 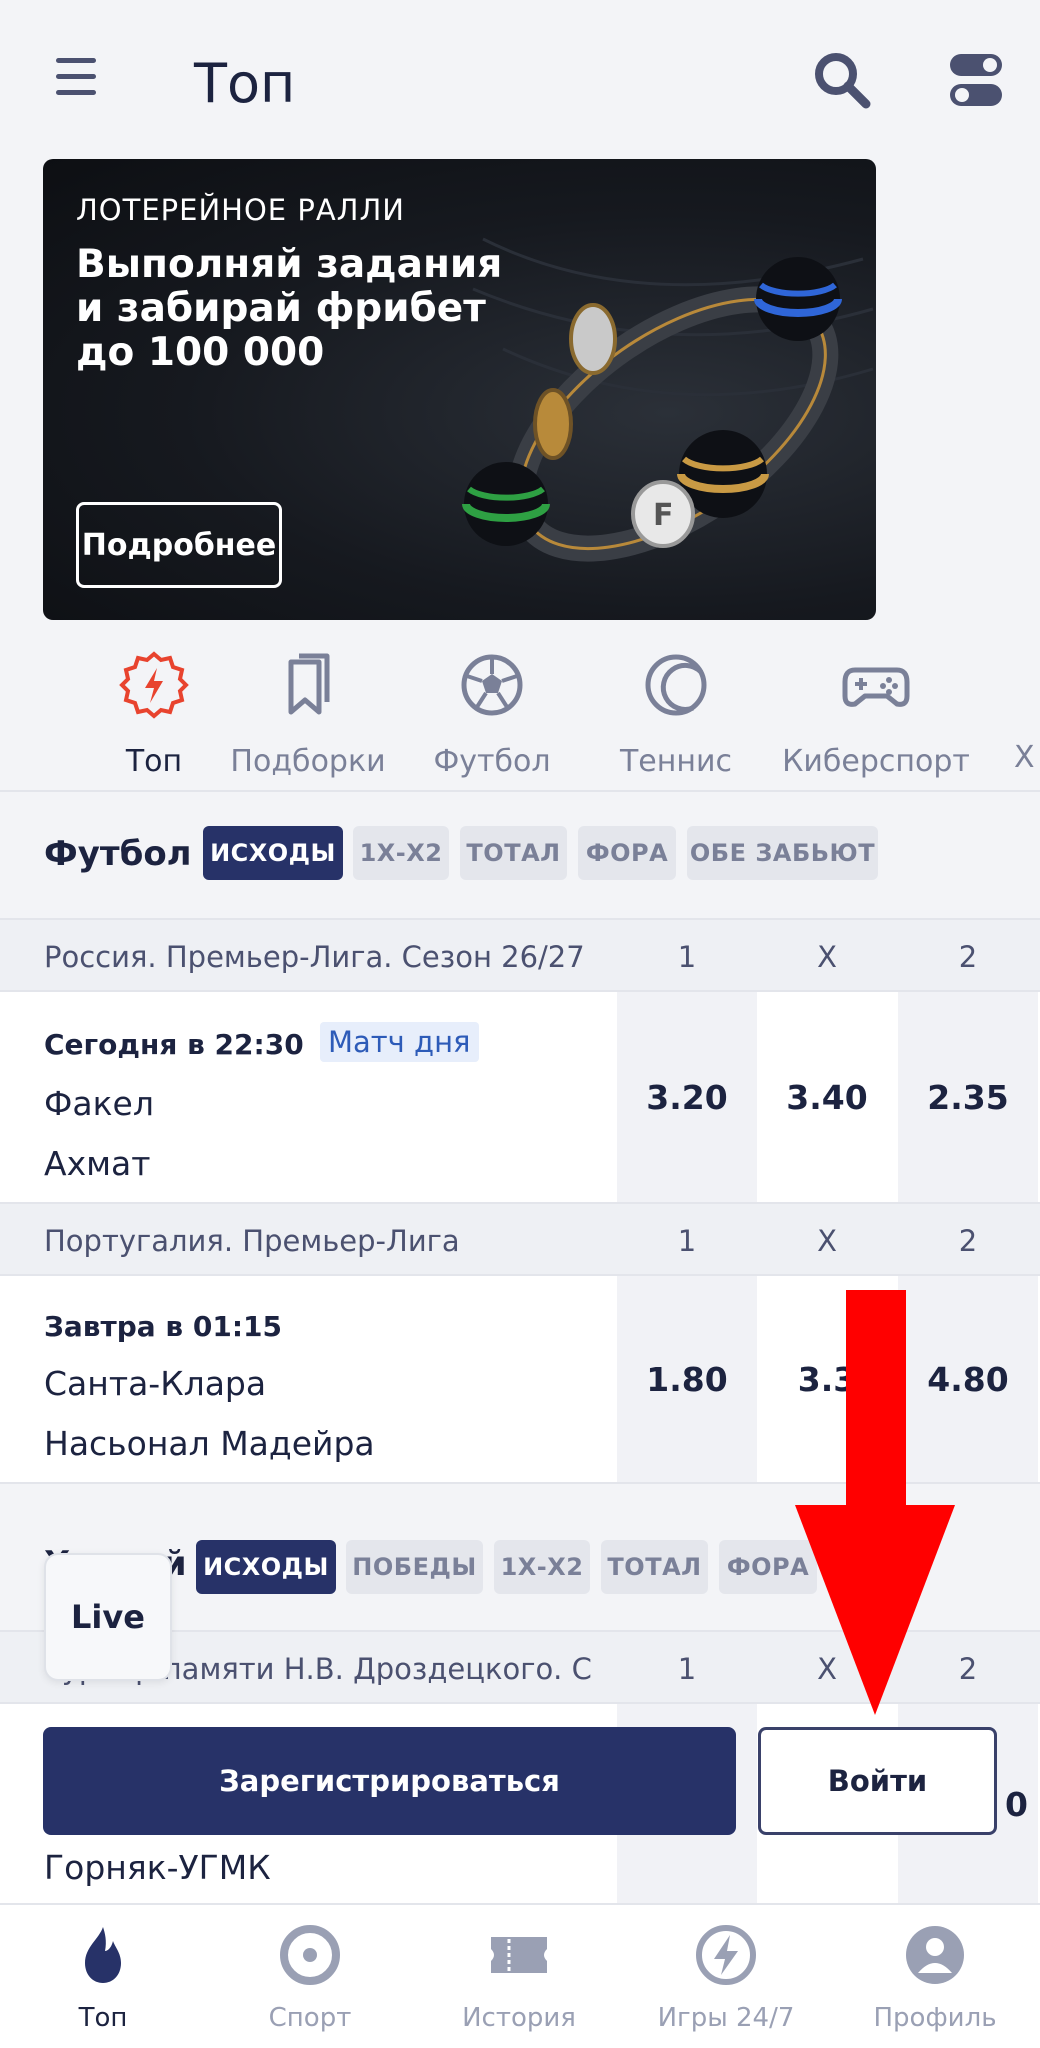 I want to click on team-home: Факел, so click(x=99, y=1103).